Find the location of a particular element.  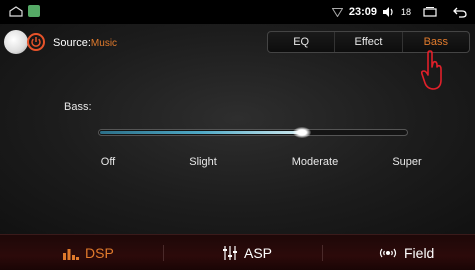

source-value: Music is located at coordinates (104, 43).